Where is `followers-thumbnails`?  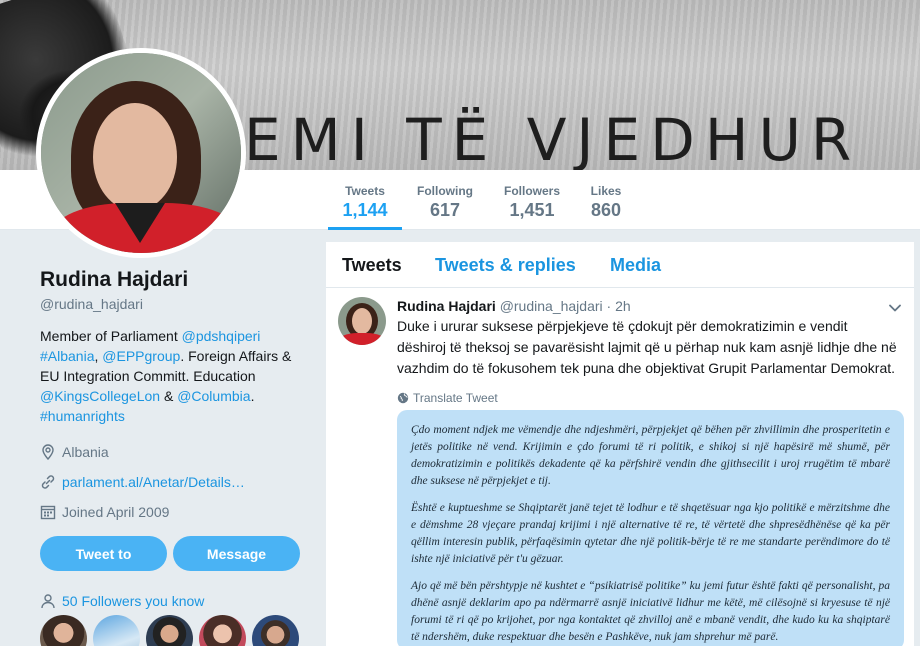 followers-thumbnails is located at coordinates (175, 630).